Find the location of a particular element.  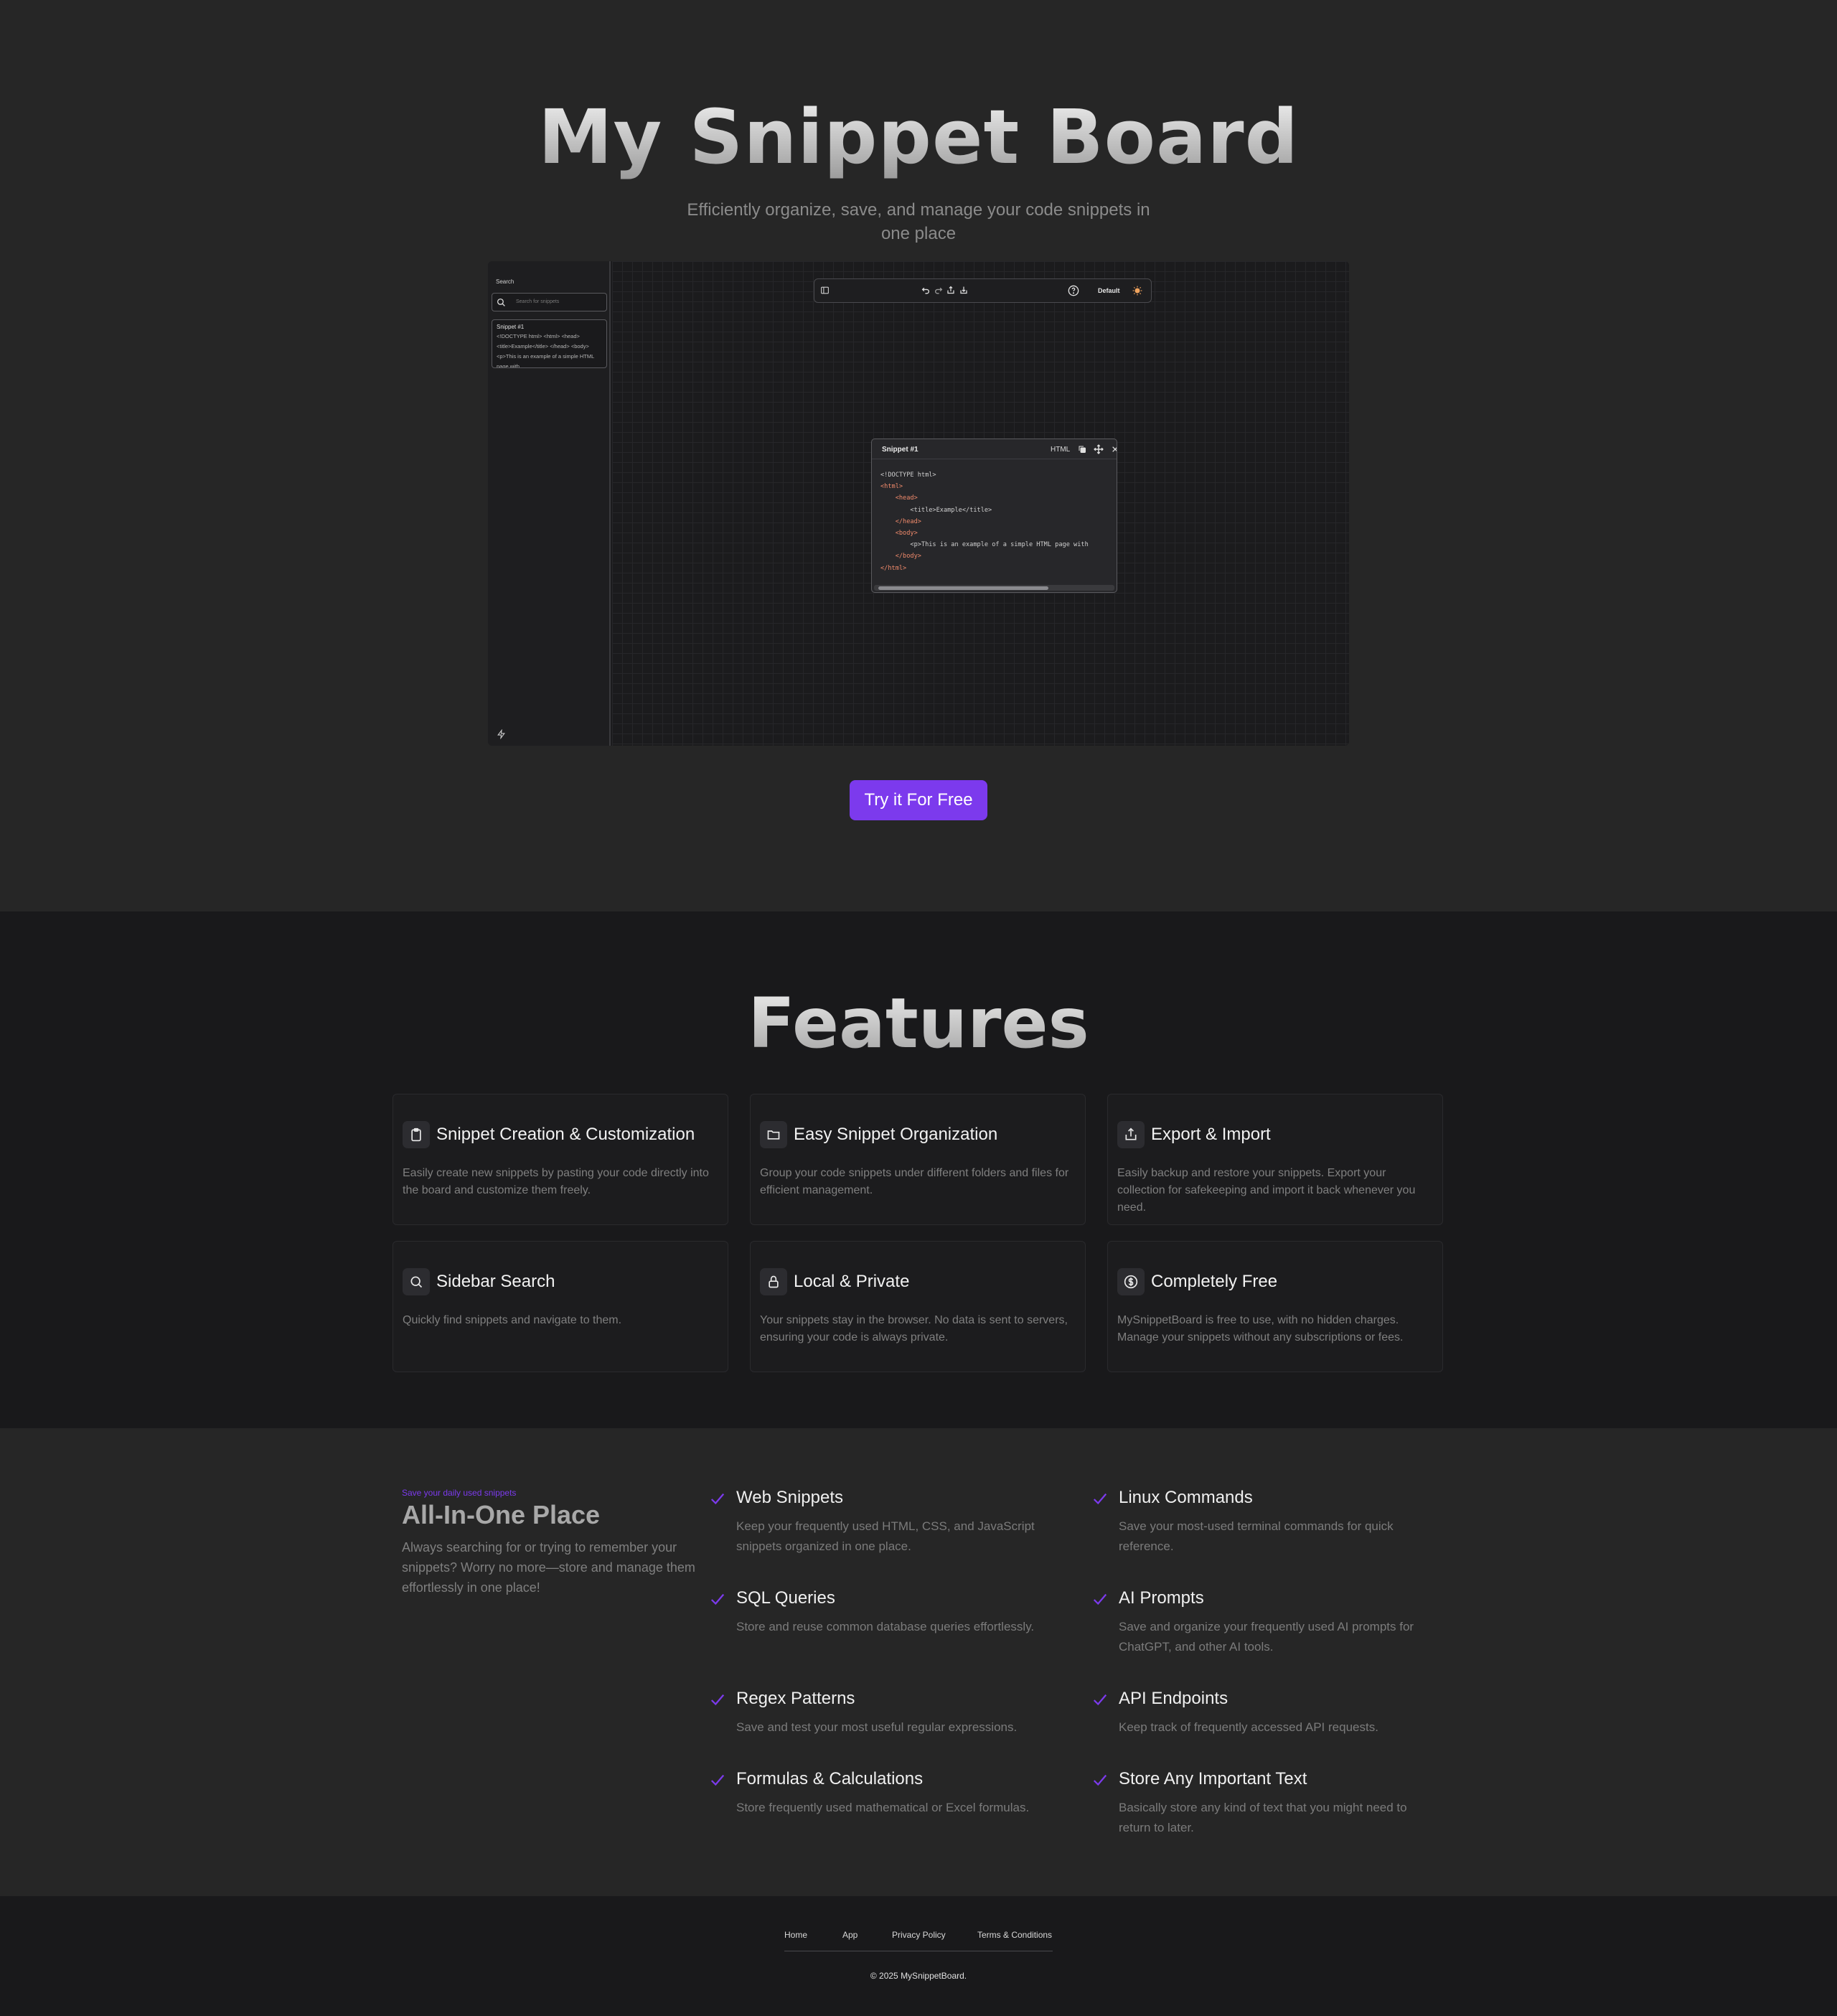

lock-icon is located at coordinates (774, 1281).